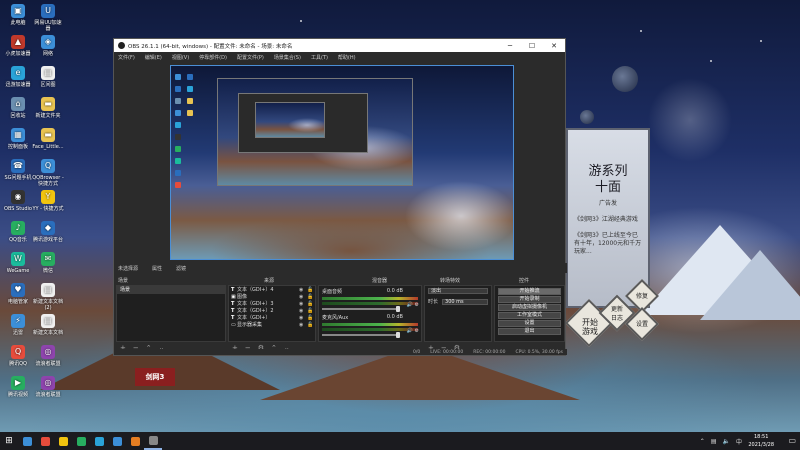 This screenshot has height=450, width=800. What do you see at coordinates (642, 324) in the screenshot?
I see `settings-game-button: 设置` at bounding box center [642, 324].